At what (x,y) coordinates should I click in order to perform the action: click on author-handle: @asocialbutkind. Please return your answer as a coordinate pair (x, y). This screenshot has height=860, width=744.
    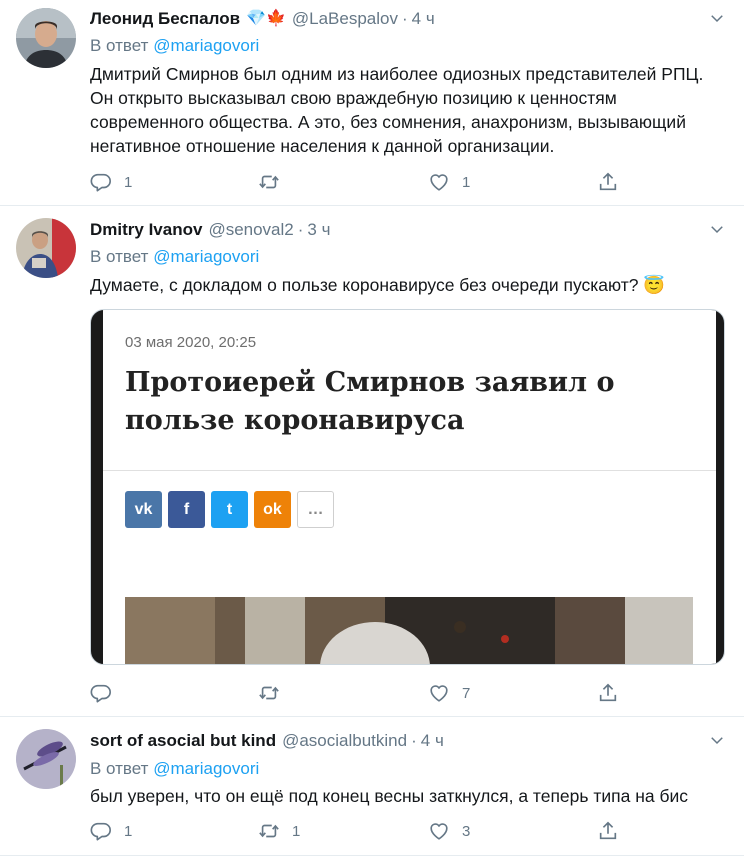
    Looking at the image, I should click on (344, 741).